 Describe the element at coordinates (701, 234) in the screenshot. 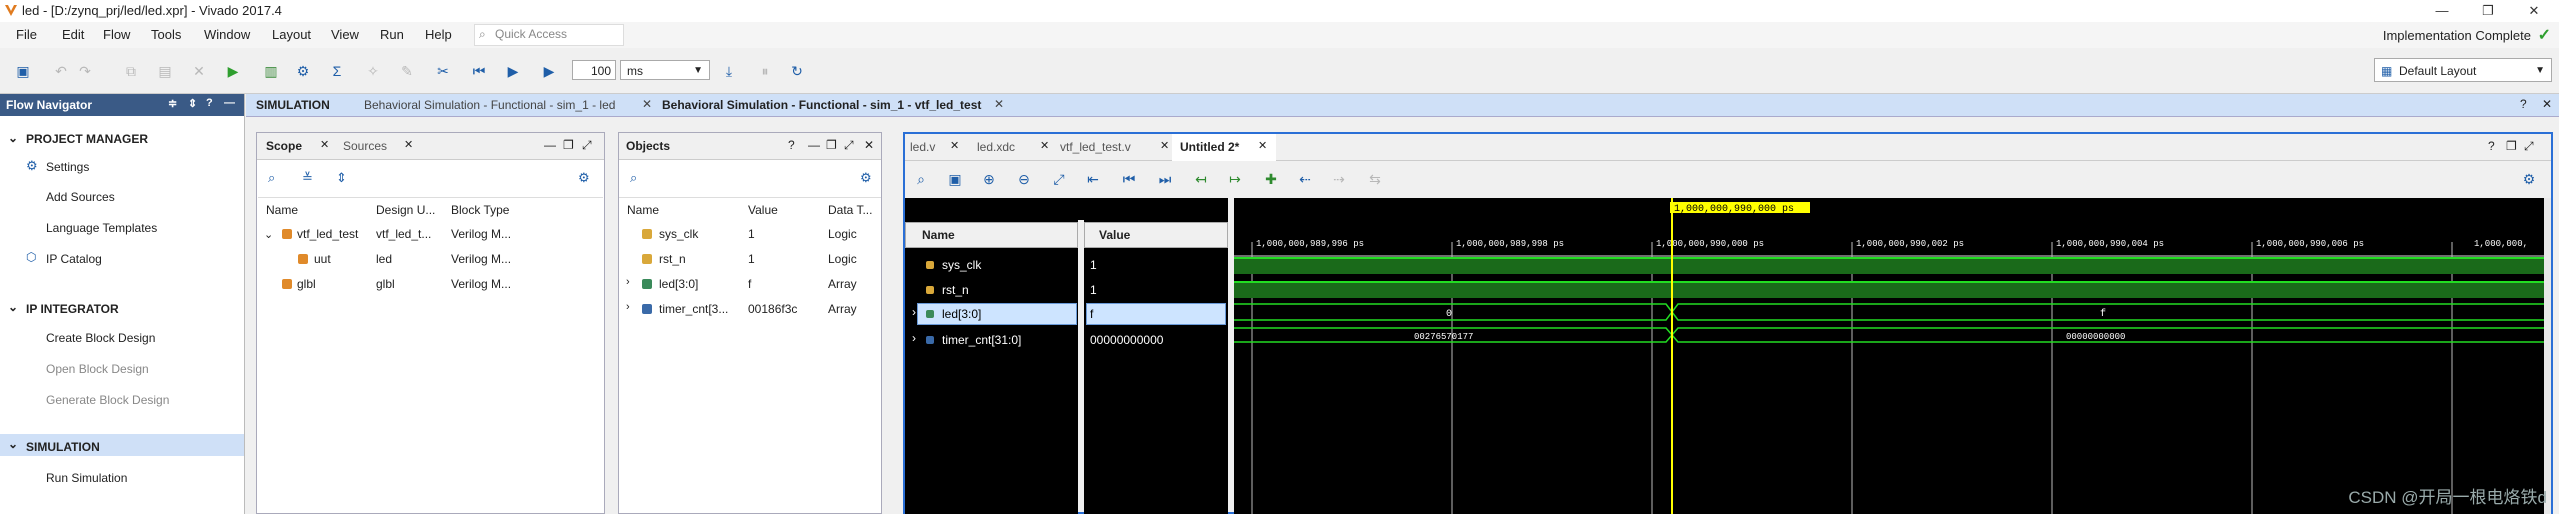

I see `object-row-name: sys_clk` at that location.